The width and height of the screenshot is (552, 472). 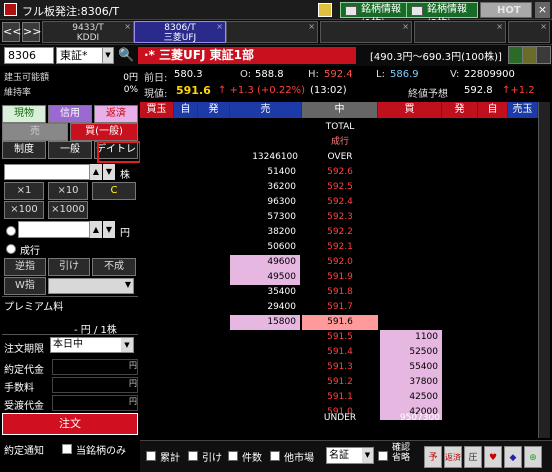 What do you see at coordinates (411, 382) in the screenshot?
I see `buy-quantity: 37800` at bounding box center [411, 382].